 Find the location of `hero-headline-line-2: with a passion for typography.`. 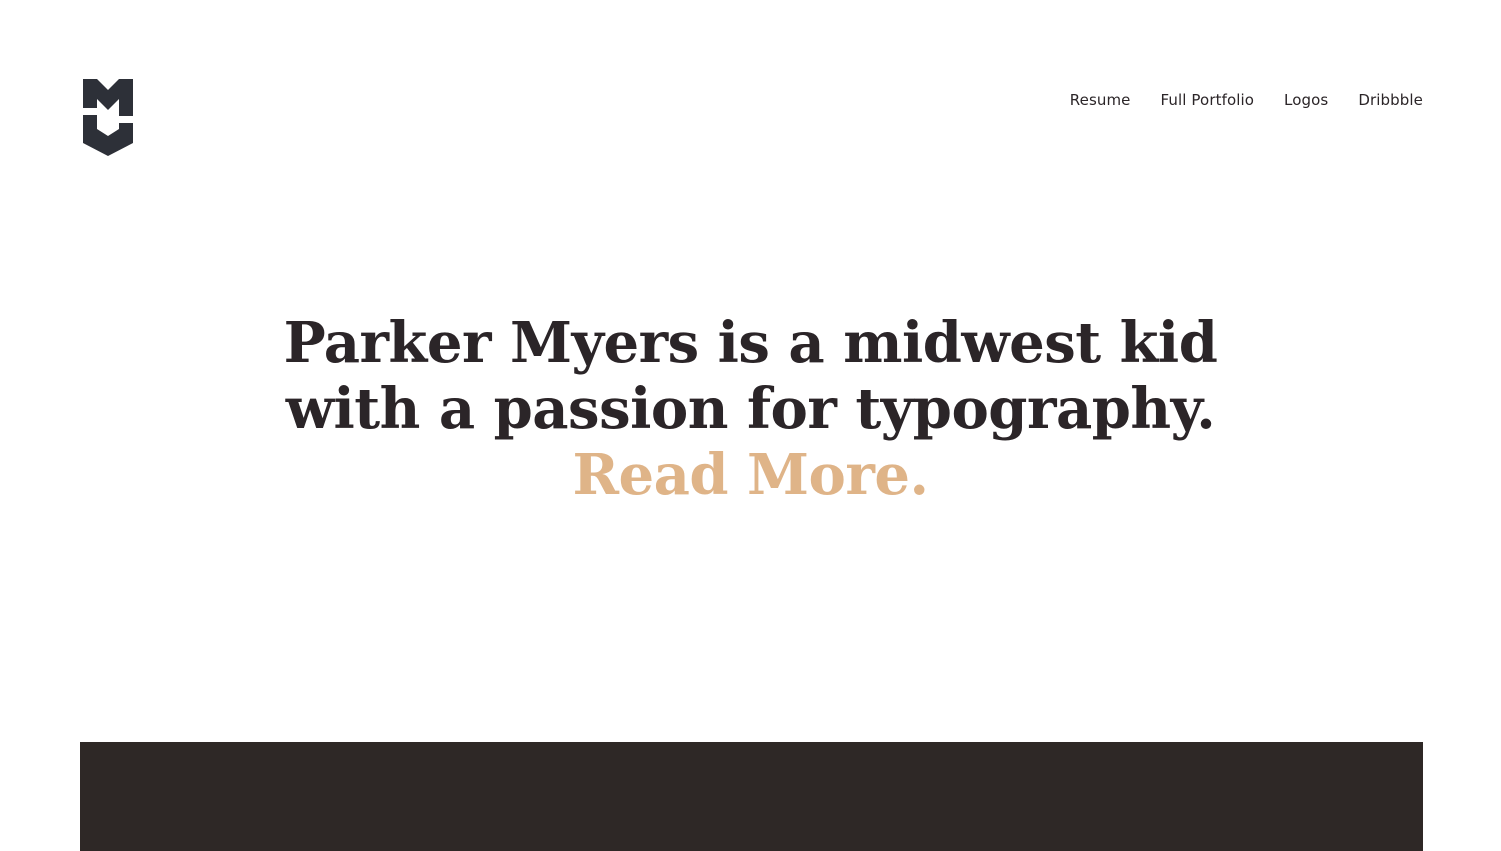

hero-headline-line-2: with a passion for typography. is located at coordinates (750, 409).